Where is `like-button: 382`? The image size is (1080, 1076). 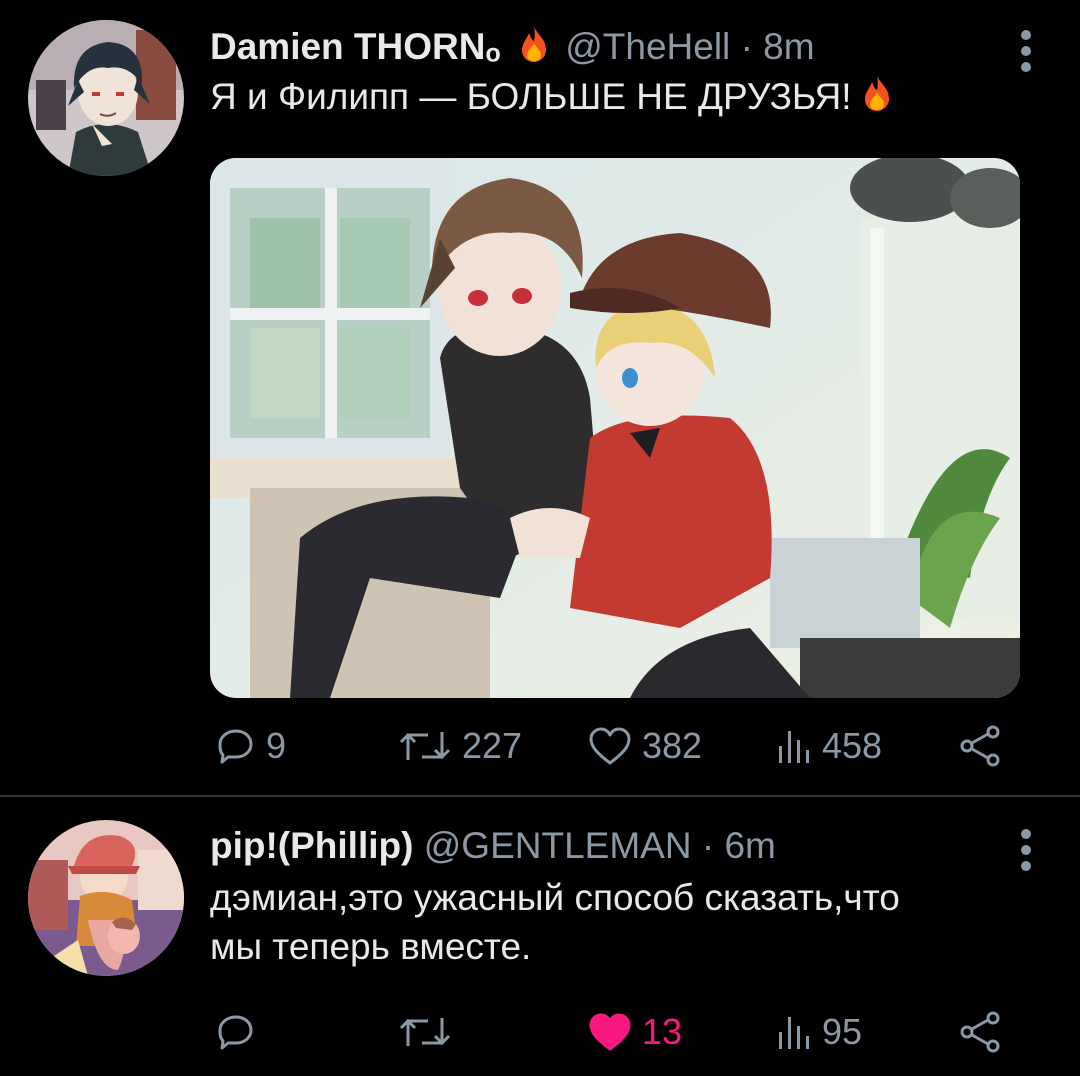
like-button: 382 is located at coordinates (645, 746).